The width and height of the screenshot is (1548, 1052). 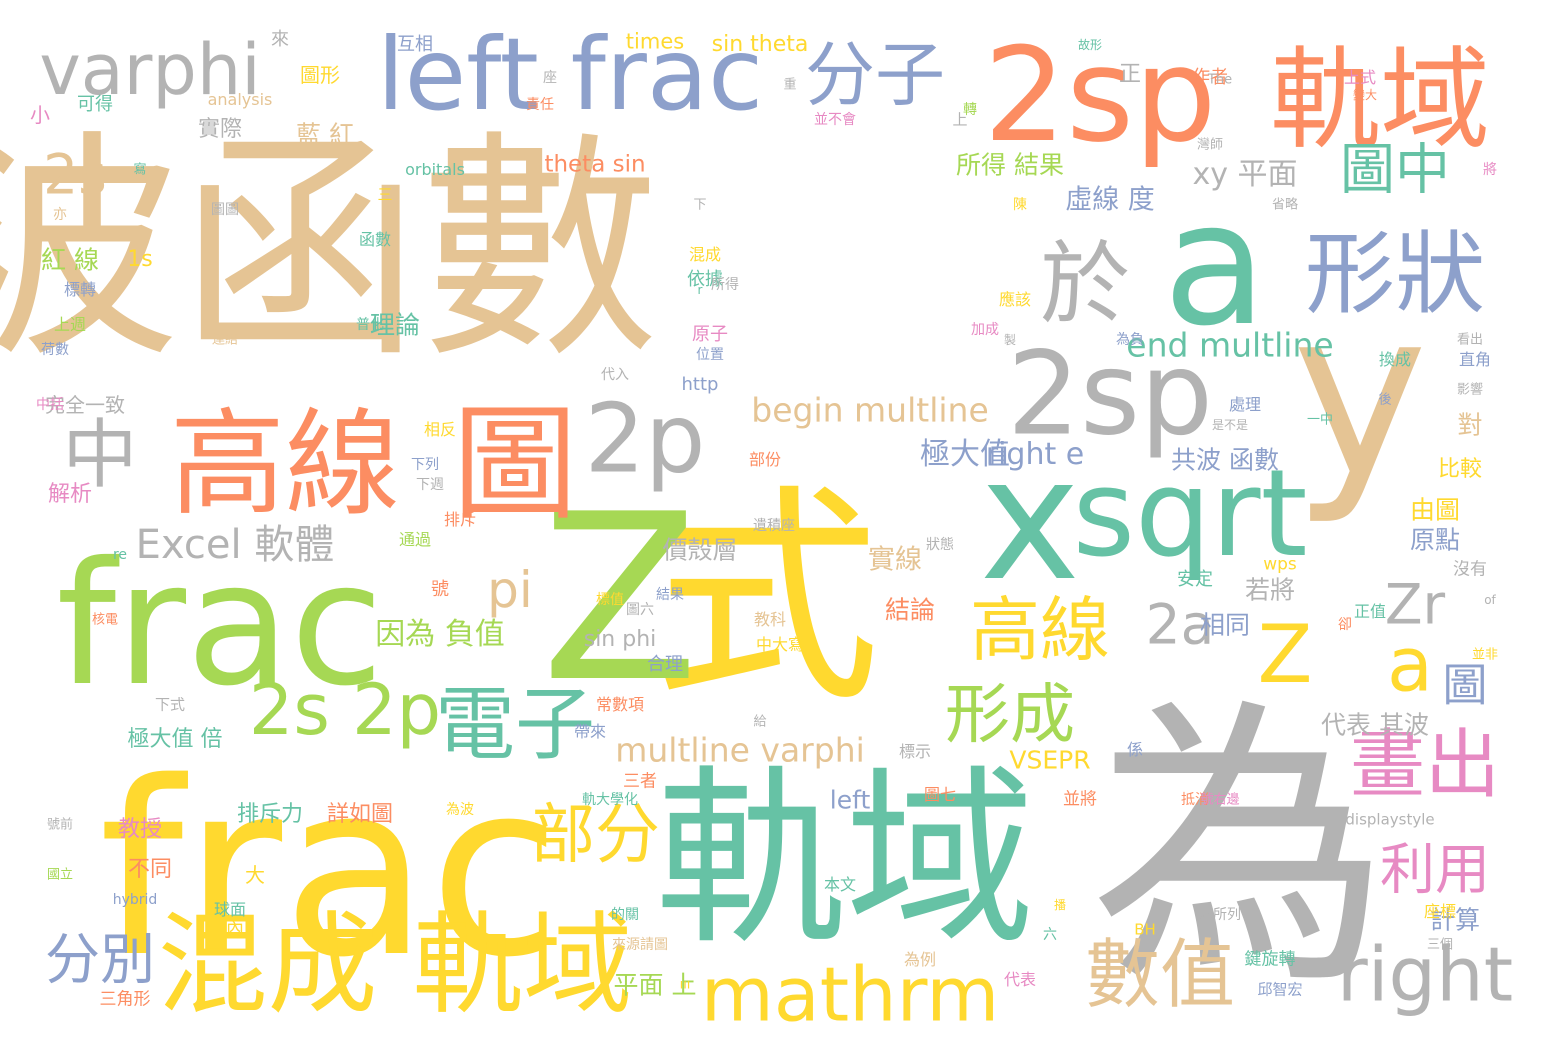 What do you see at coordinates (1090, 45) in the screenshot?
I see `cloud-word: 故形` at bounding box center [1090, 45].